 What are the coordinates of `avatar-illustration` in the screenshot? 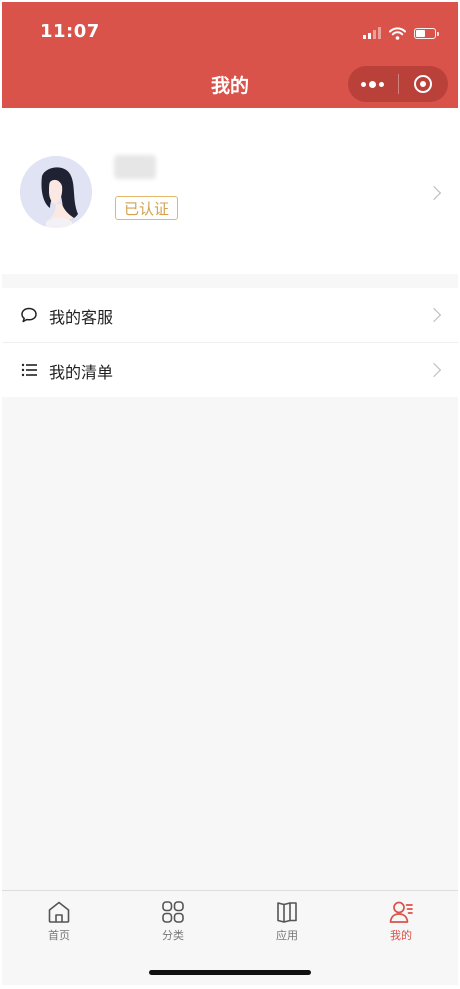 It's located at (56, 192).